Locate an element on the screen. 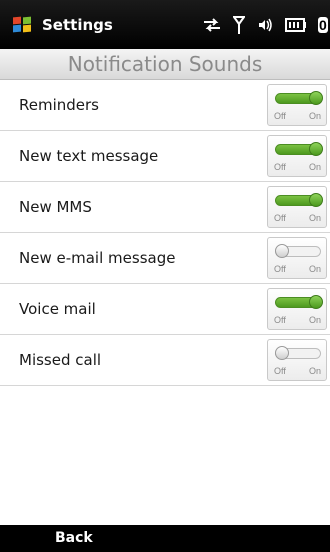 The image size is (330, 552). page-title: Notification Sounds is located at coordinates (165, 64).